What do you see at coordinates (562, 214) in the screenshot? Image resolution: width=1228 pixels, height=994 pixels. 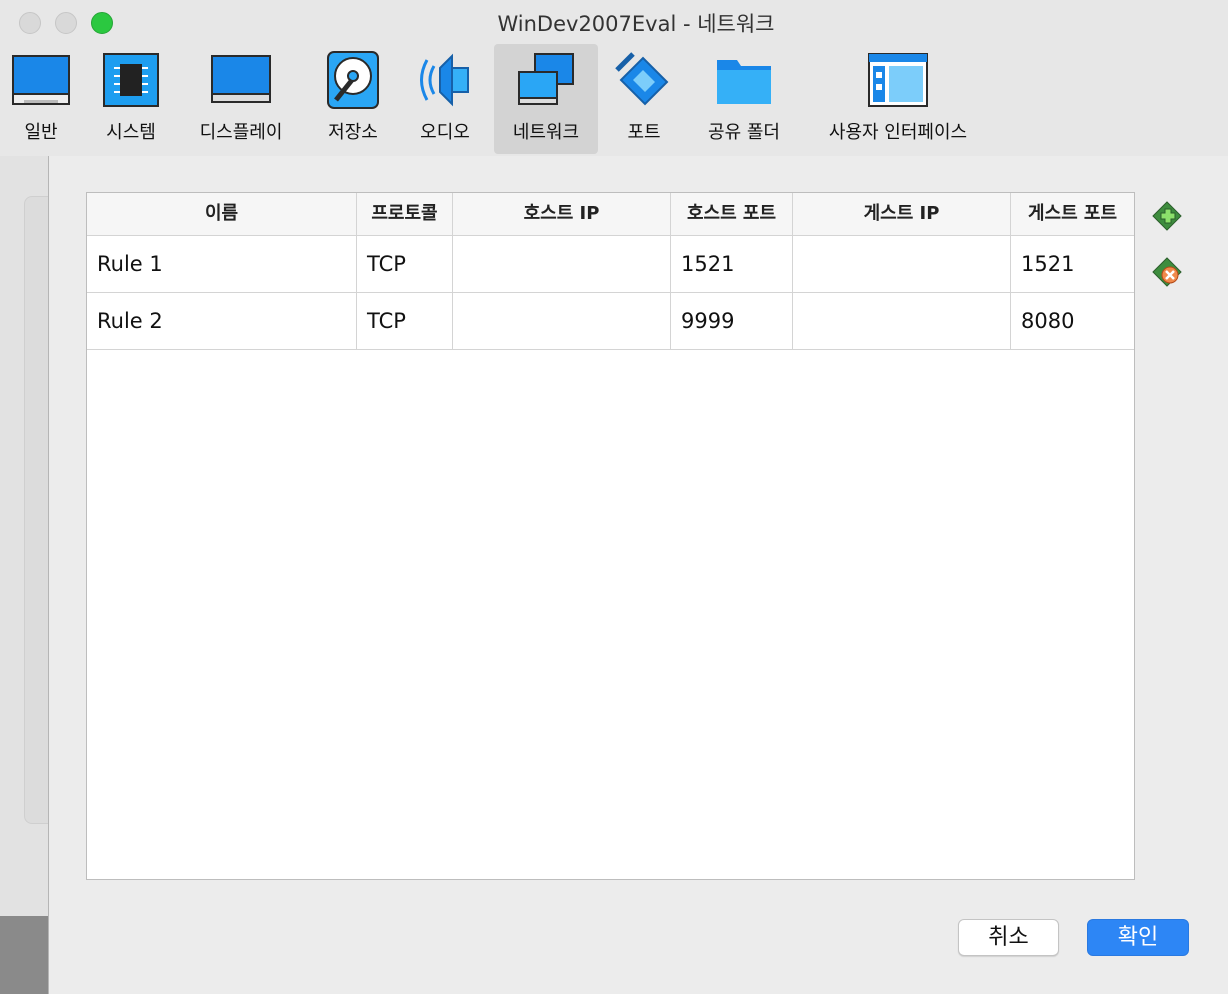 I see `column-header-host-ip: 호스트 IP` at bounding box center [562, 214].